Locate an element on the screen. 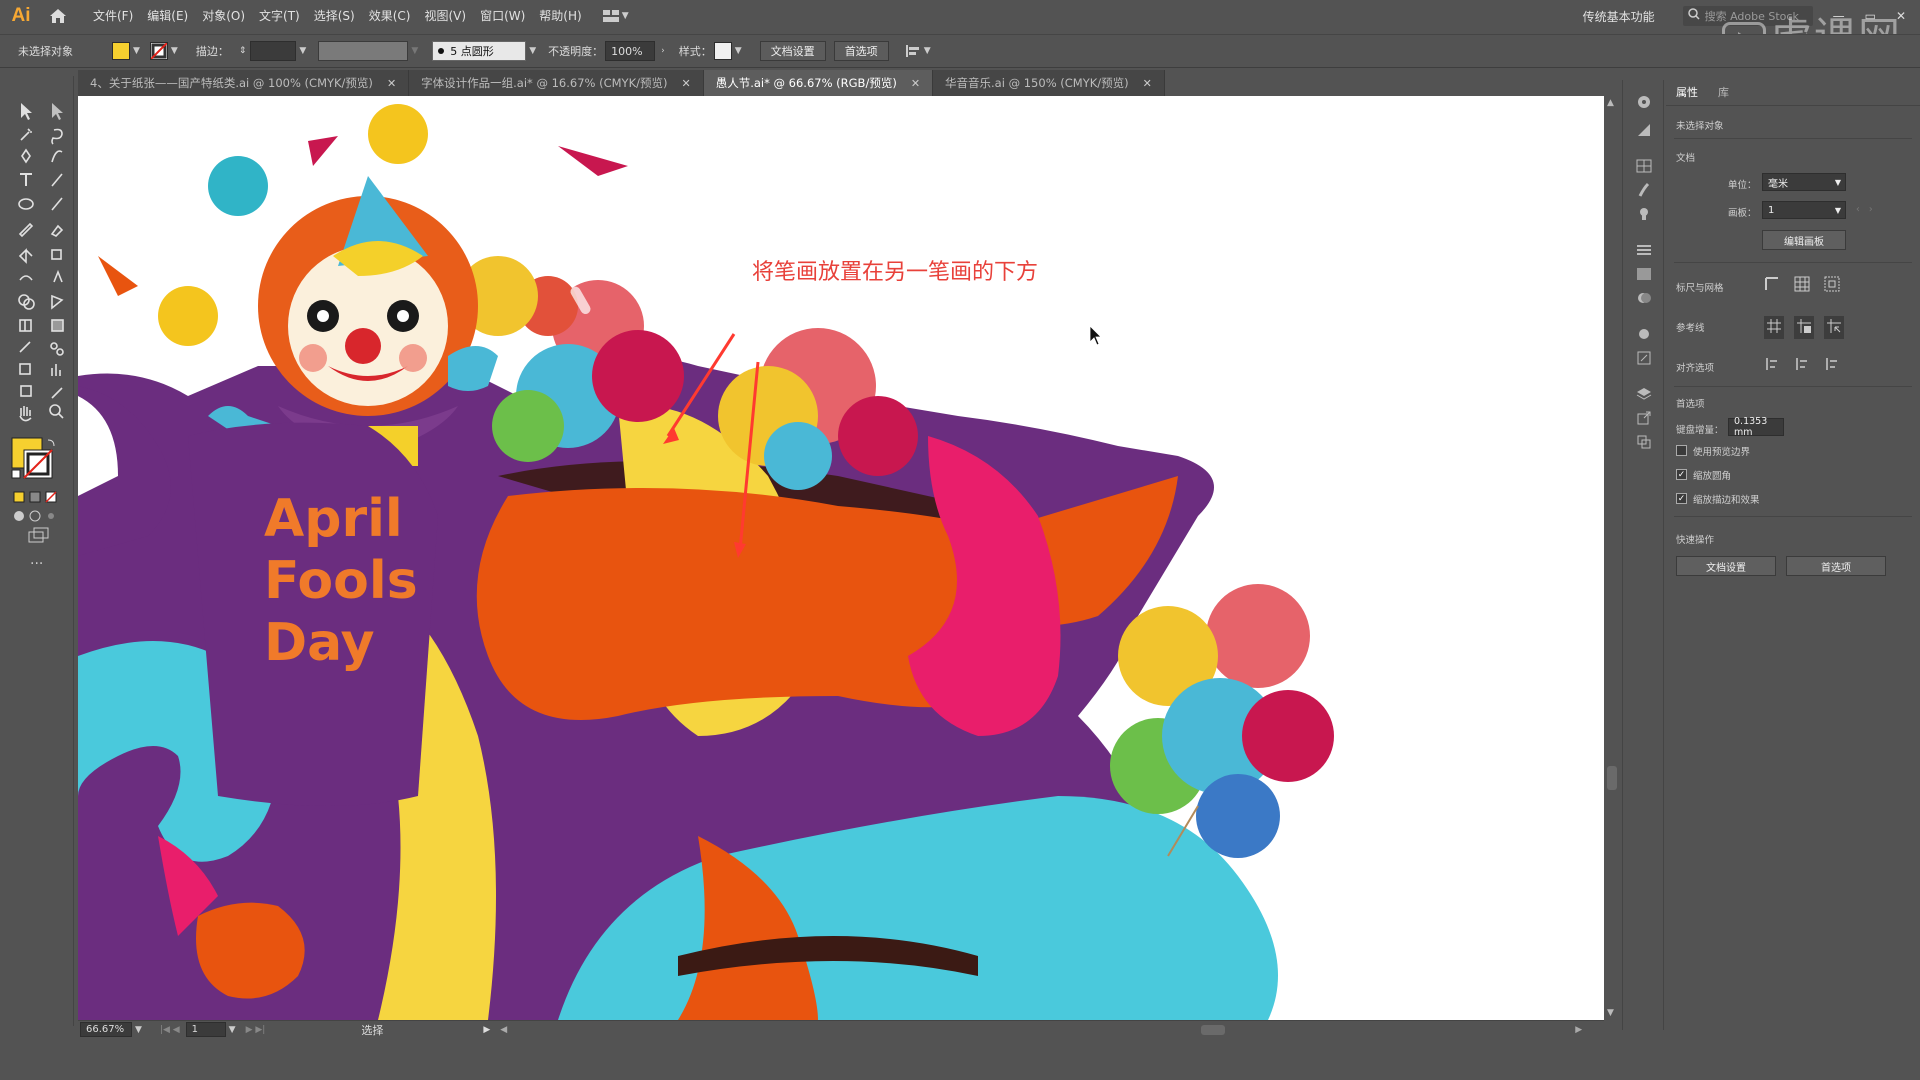 This screenshot has width=1920, height=1080. stroke-weight-input is located at coordinates (273, 51).